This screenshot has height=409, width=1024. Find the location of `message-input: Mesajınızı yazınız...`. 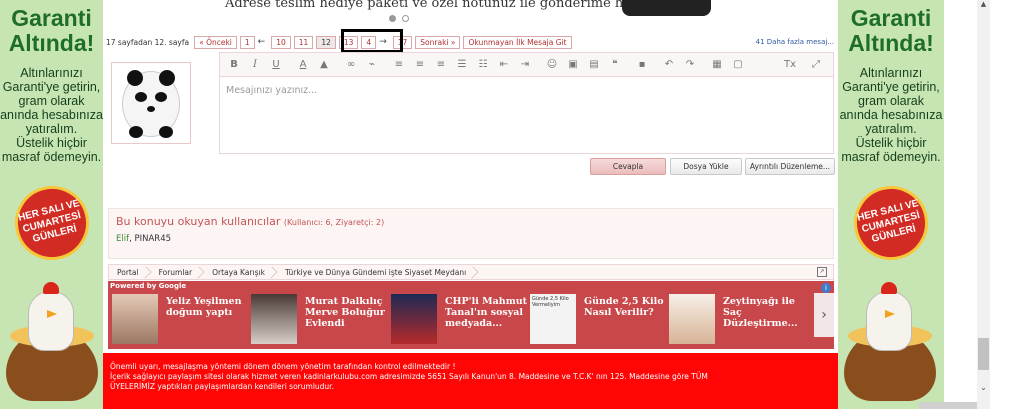

message-input: Mesajınızı yazınız... is located at coordinates (526, 90).